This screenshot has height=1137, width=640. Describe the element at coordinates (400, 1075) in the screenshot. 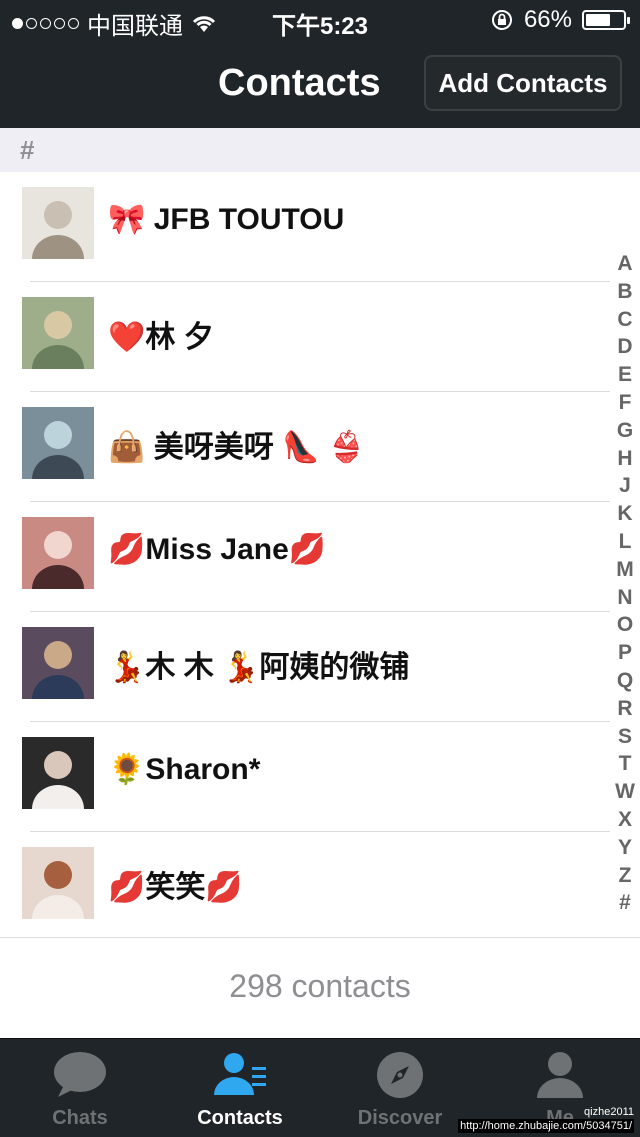

I see `compass-icon` at that location.